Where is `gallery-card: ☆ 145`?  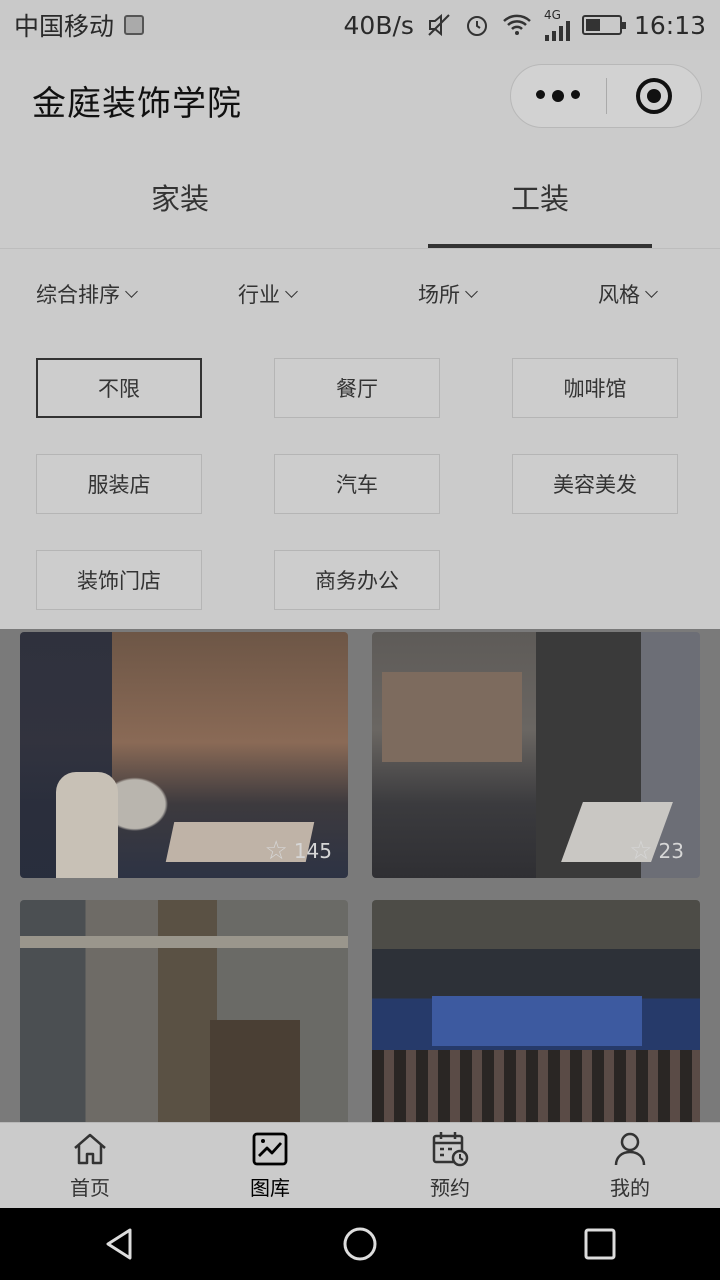
gallery-card: ☆ 145 is located at coordinates (184, 755).